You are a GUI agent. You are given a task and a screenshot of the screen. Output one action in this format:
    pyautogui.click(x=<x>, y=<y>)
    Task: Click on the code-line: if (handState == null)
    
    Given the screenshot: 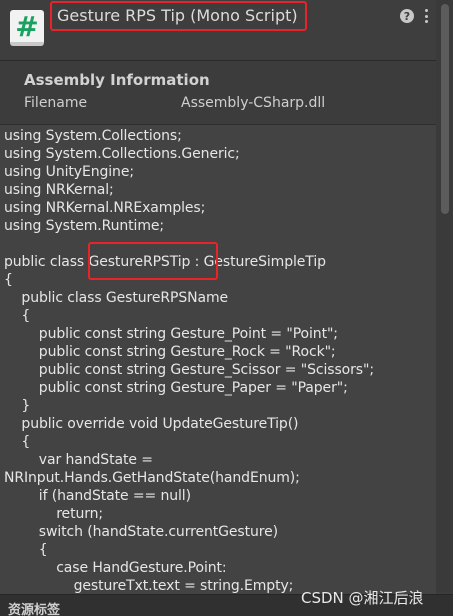 What is the action you would take?
    pyautogui.click(x=97, y=496)
    